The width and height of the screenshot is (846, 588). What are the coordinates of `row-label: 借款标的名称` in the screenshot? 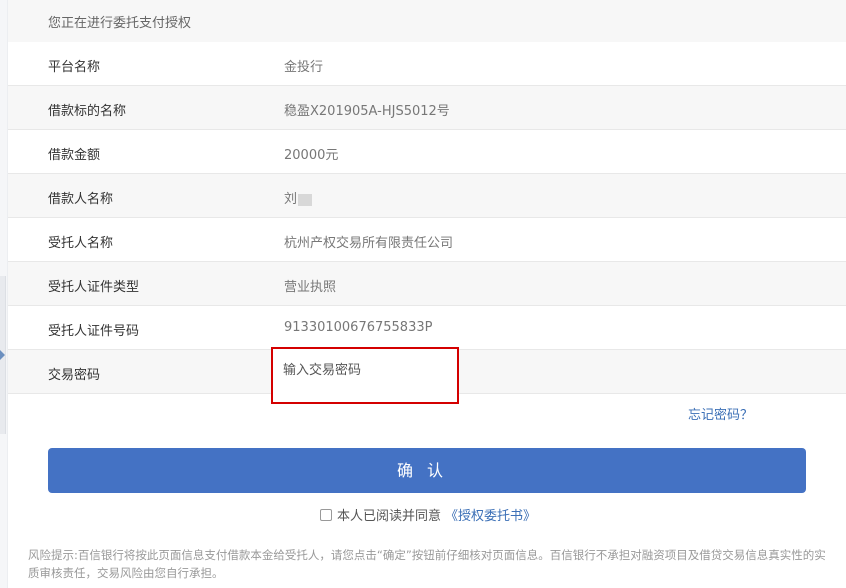 It's located at (87, 111).